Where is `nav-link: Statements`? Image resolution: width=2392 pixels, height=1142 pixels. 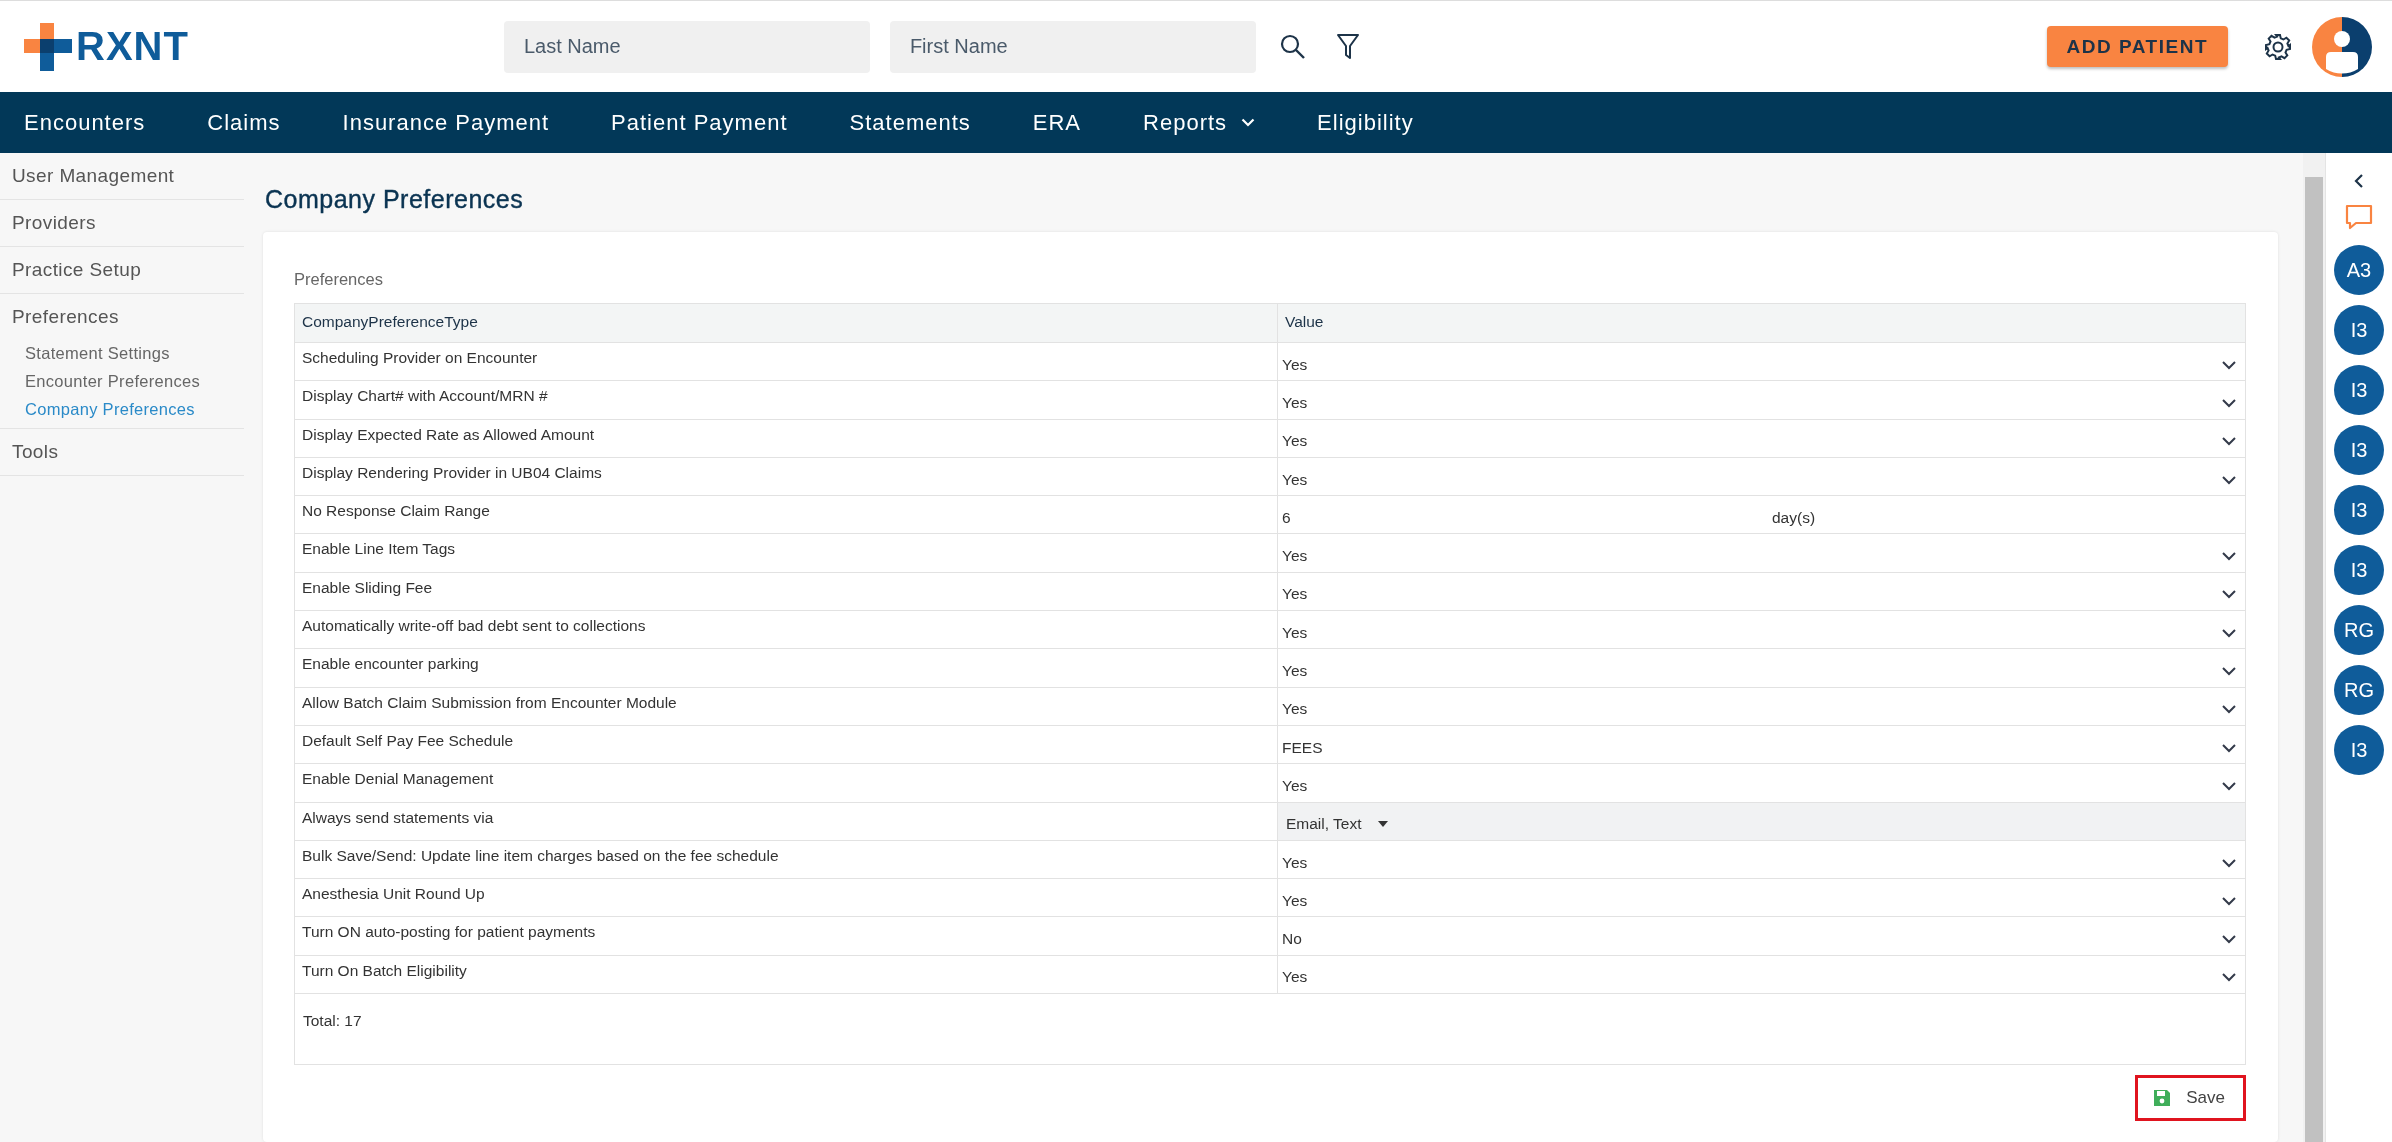 nav-link: Statements is located at coordinates (910, 122).